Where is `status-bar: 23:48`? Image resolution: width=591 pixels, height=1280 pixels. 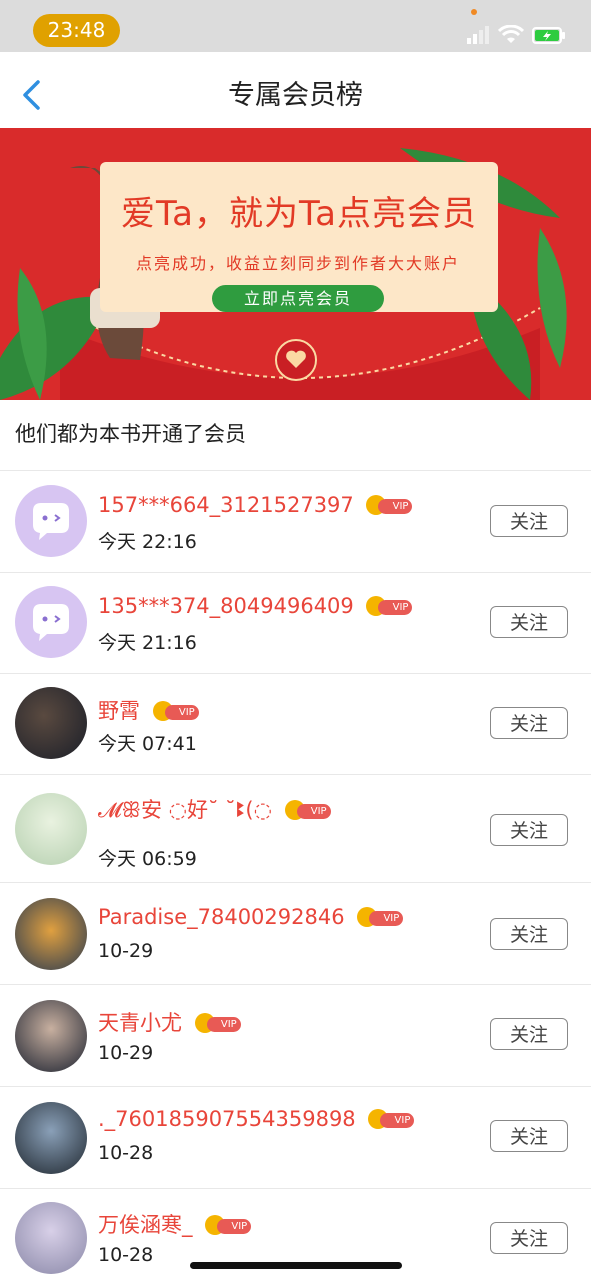
status-bar: 23:48 is located at coordinates (295, 26).